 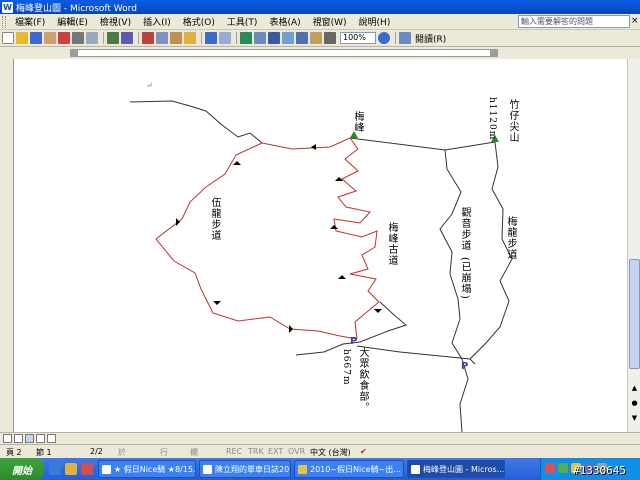 What do you see at coordinates (464, 278) in the screenshot?
I see `label-guanyin-collapsed: (已崩塌)` at bounding box center [464, 278].